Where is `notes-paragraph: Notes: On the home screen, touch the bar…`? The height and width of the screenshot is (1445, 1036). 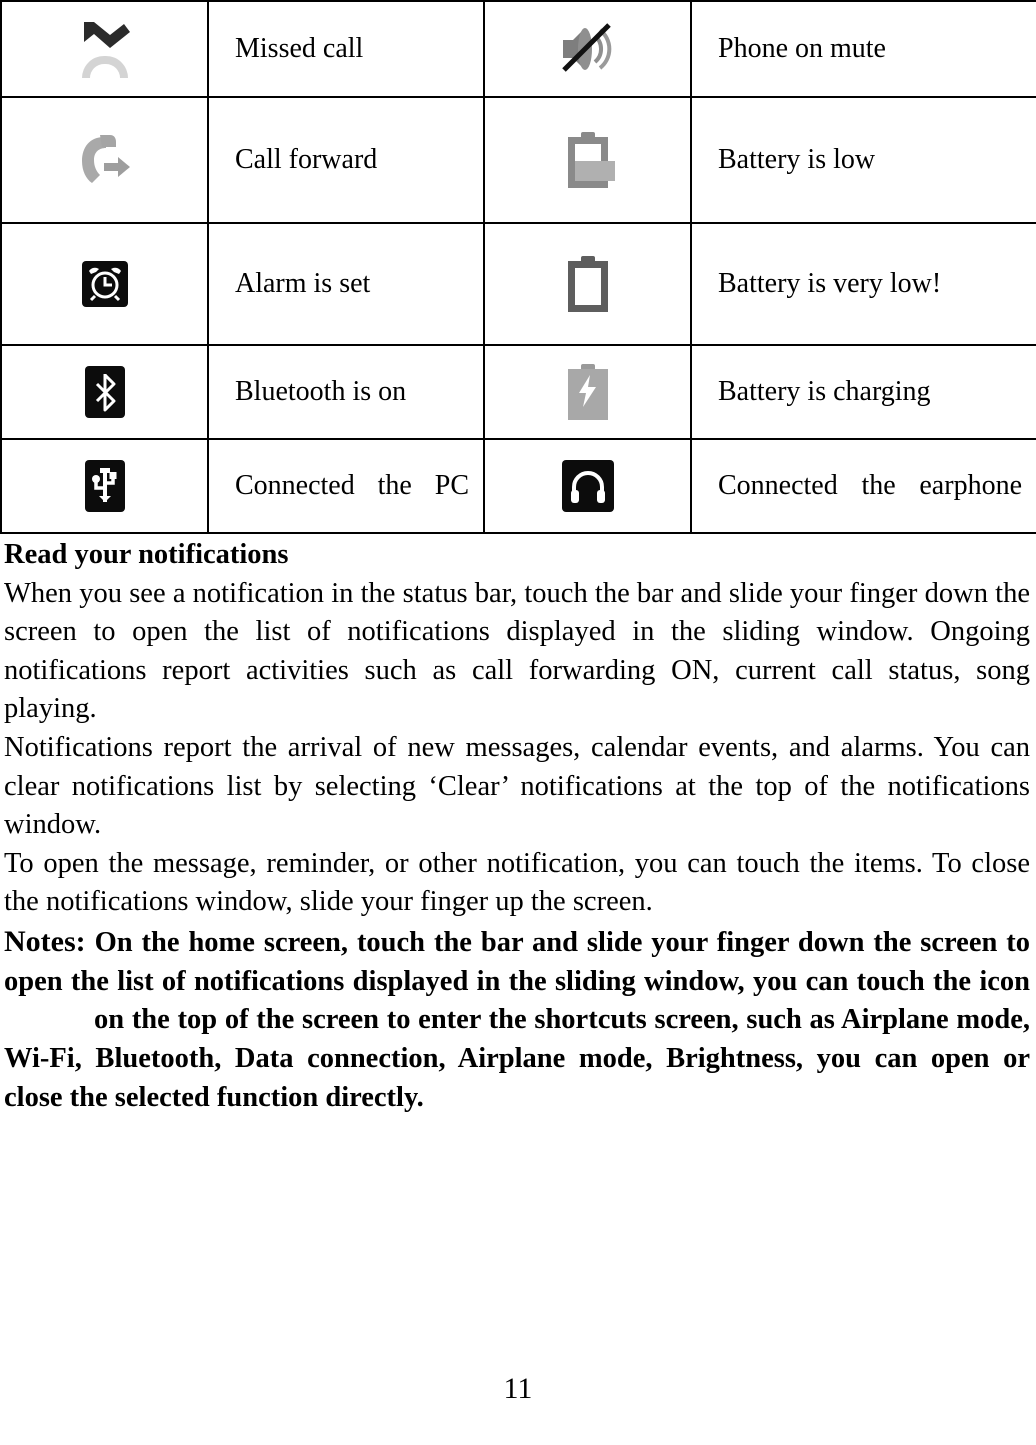 notes-paragraph: Notes: On the home screen, touch the bar… is located at coordinates (517, 1019).